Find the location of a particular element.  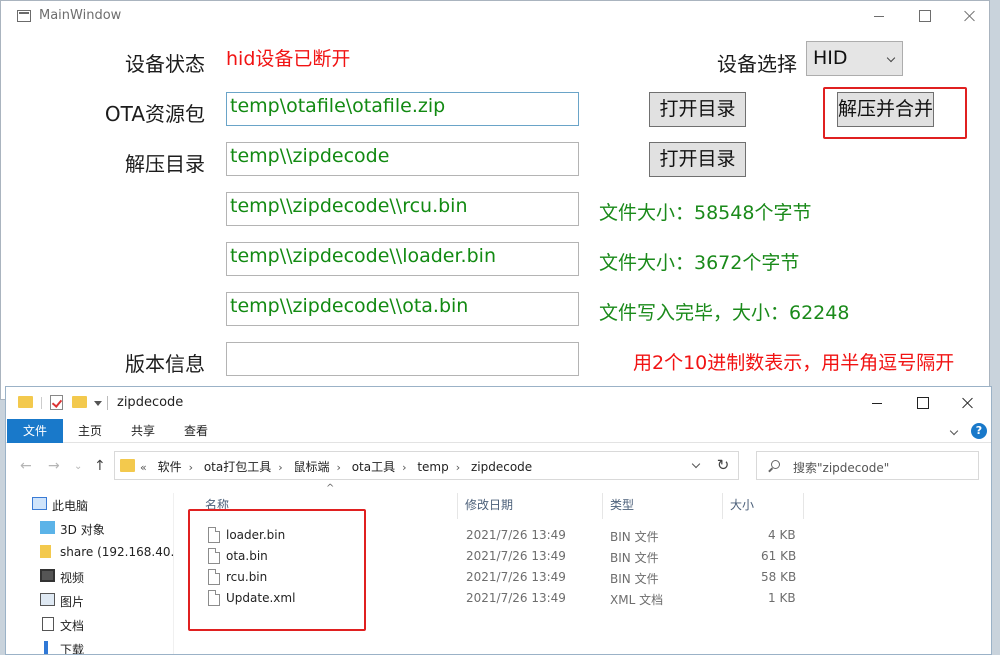

ota-package-path-field: temp\otafile\otafile.zip is located at coordinates (402, 109).